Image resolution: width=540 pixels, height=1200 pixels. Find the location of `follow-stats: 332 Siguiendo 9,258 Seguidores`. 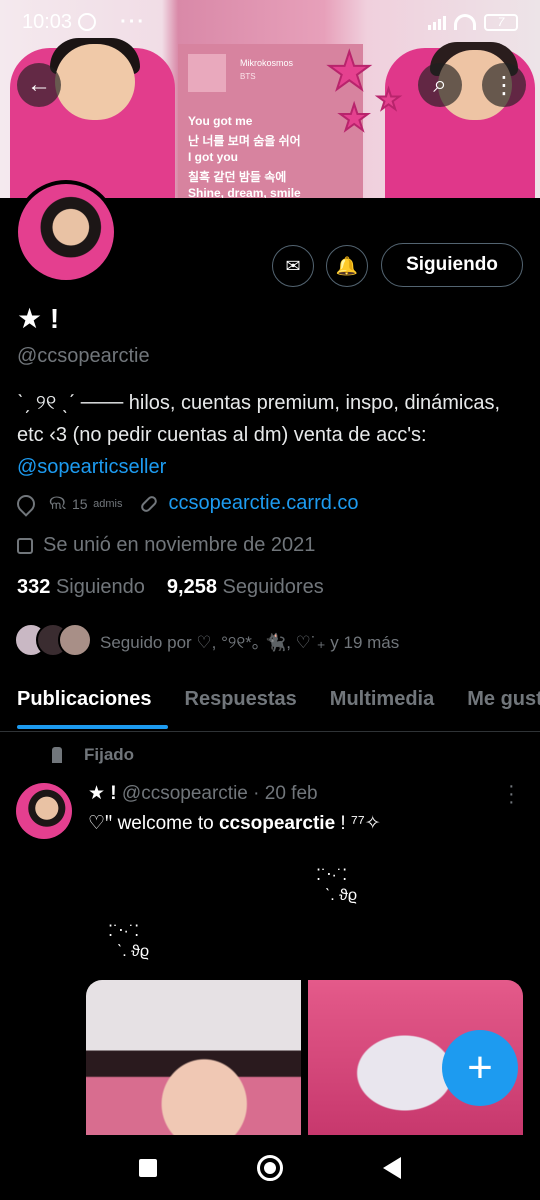

follow-stats: 332 Siguiendo 9,258 Seguidores is located at coordinates (170, 587).